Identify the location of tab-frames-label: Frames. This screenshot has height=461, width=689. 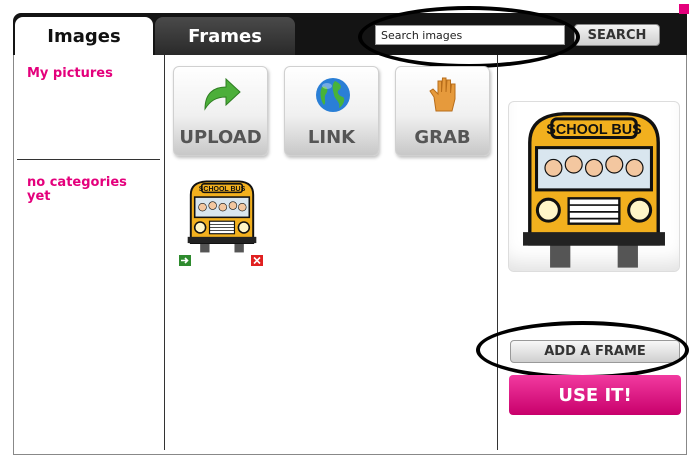
(225, 36).